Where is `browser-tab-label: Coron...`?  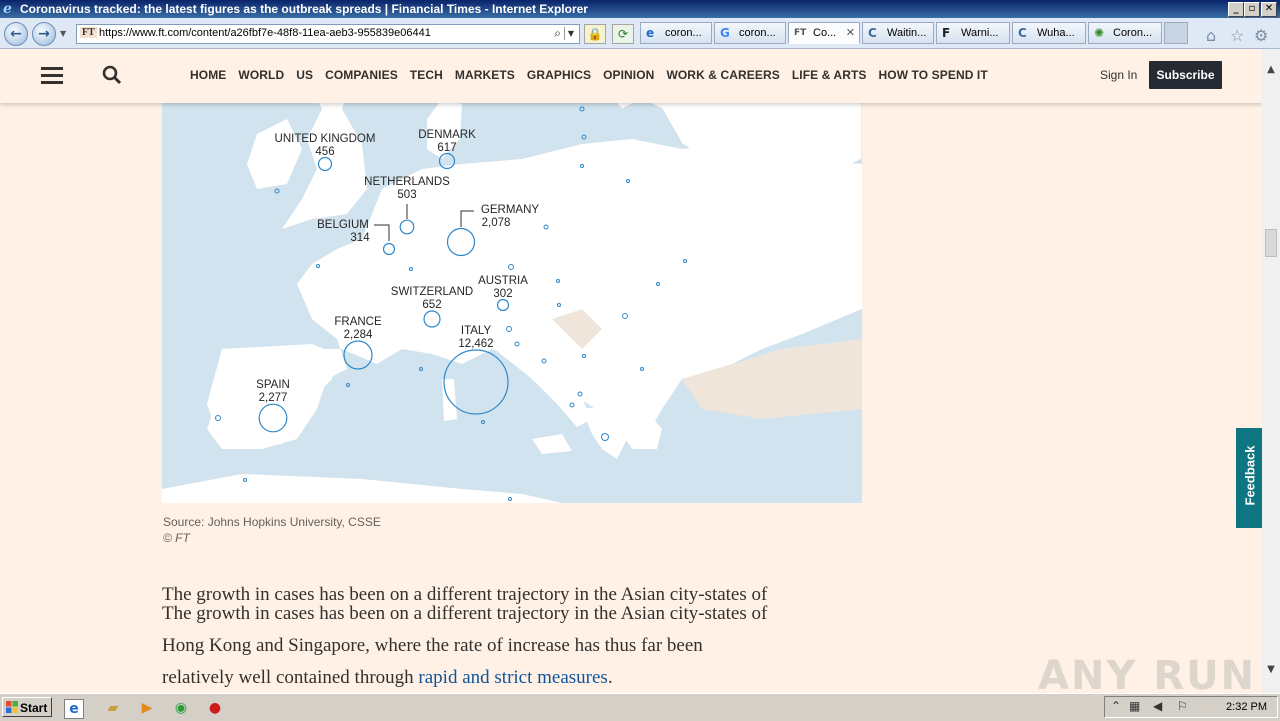 browser-tab-label: Coron... is located at coordinates (1133, 33).